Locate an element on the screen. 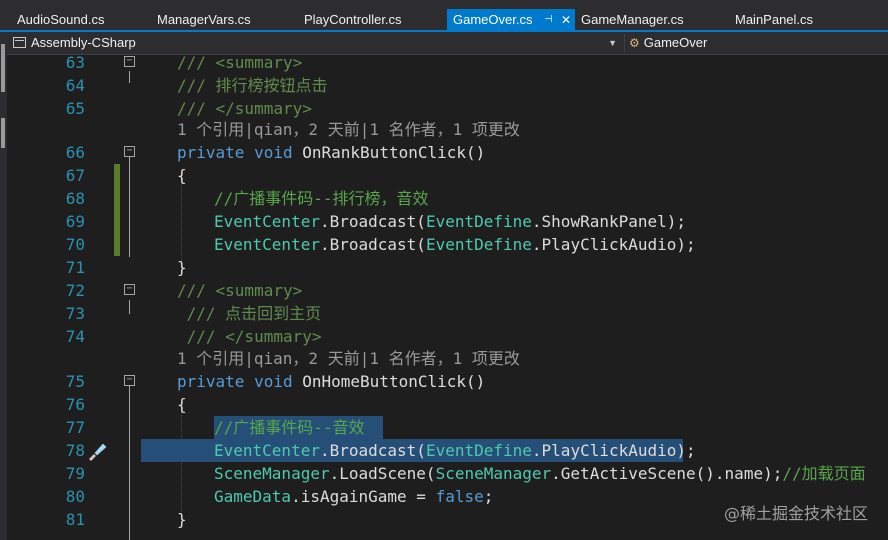  code-line: 67 { is located at coordinates (447, 175).